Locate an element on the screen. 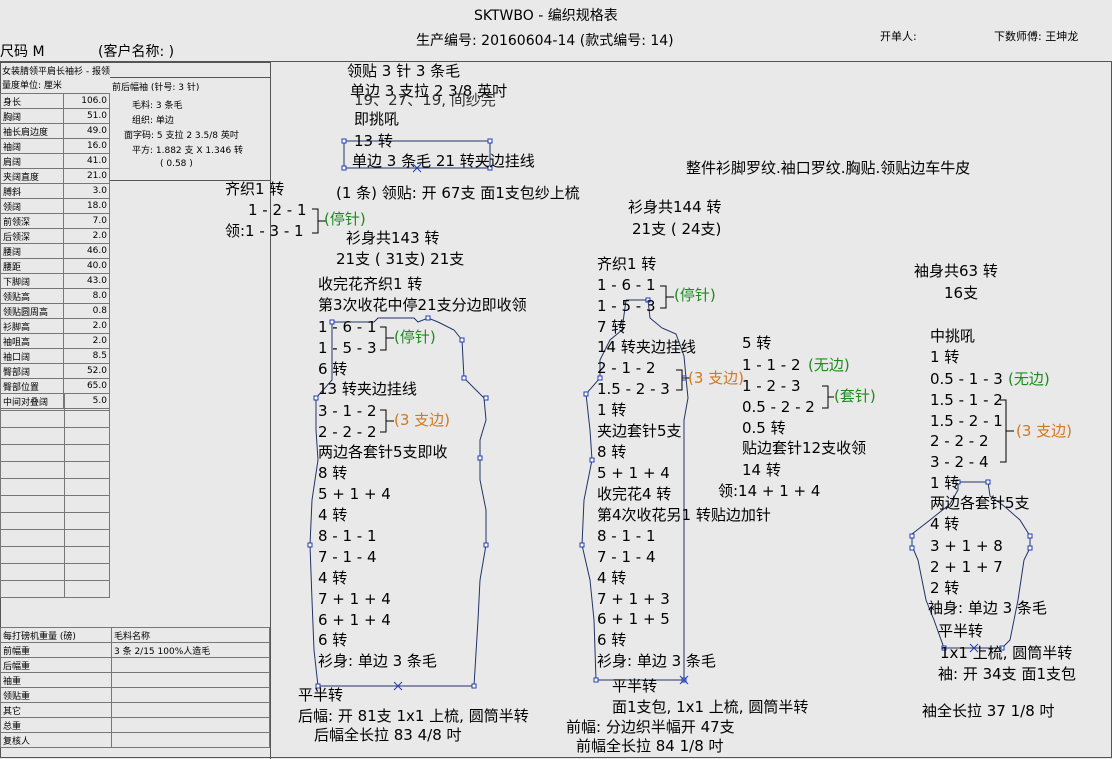 The width and height of the screenshot is (1112, 759). back-b10: 衫身: 单边 3 条毛 is located at coordinates (377, 661).